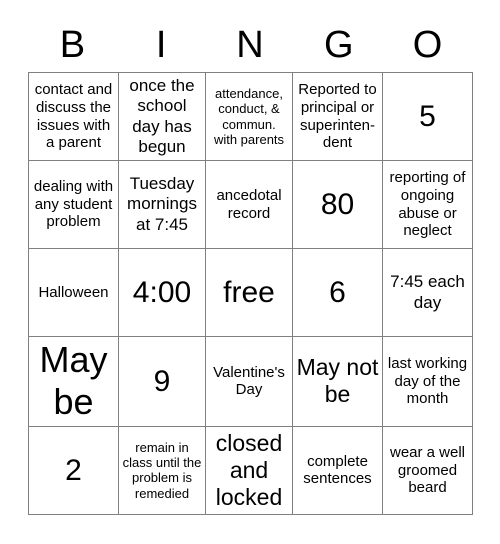 Image resolution: width=500 pixels, height=544 pixels. Describe the element at coordinates (73, 204) in the screenshot. I see `bingo-cell: dealing with any student problem` at that location.